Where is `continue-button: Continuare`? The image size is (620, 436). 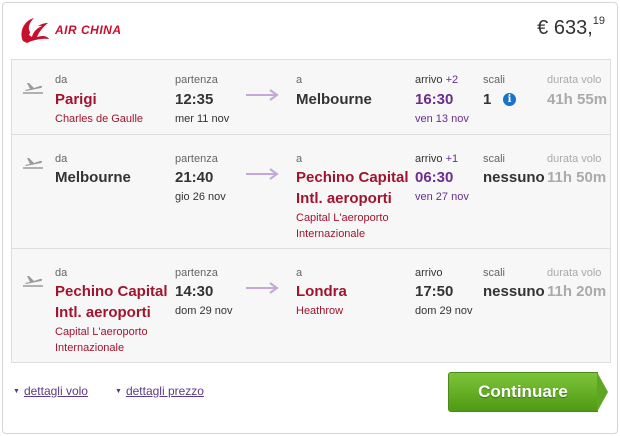 continue-button: Continuare is located at coordinates (528, 392).